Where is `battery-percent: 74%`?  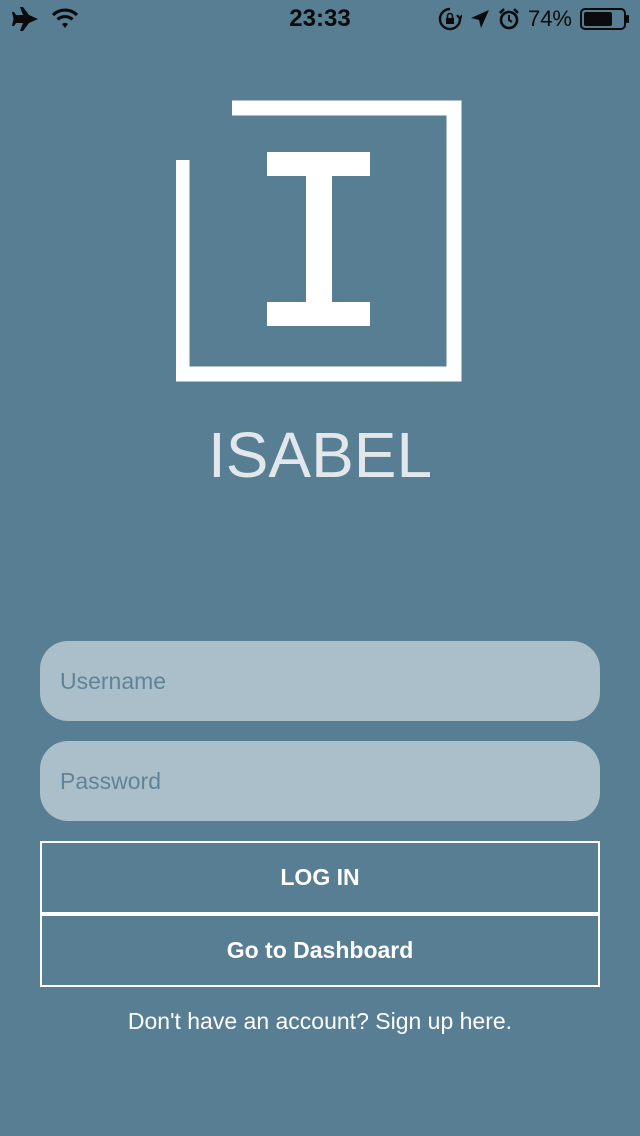
battery-percent: 74% is located at coordinates (549, 18).